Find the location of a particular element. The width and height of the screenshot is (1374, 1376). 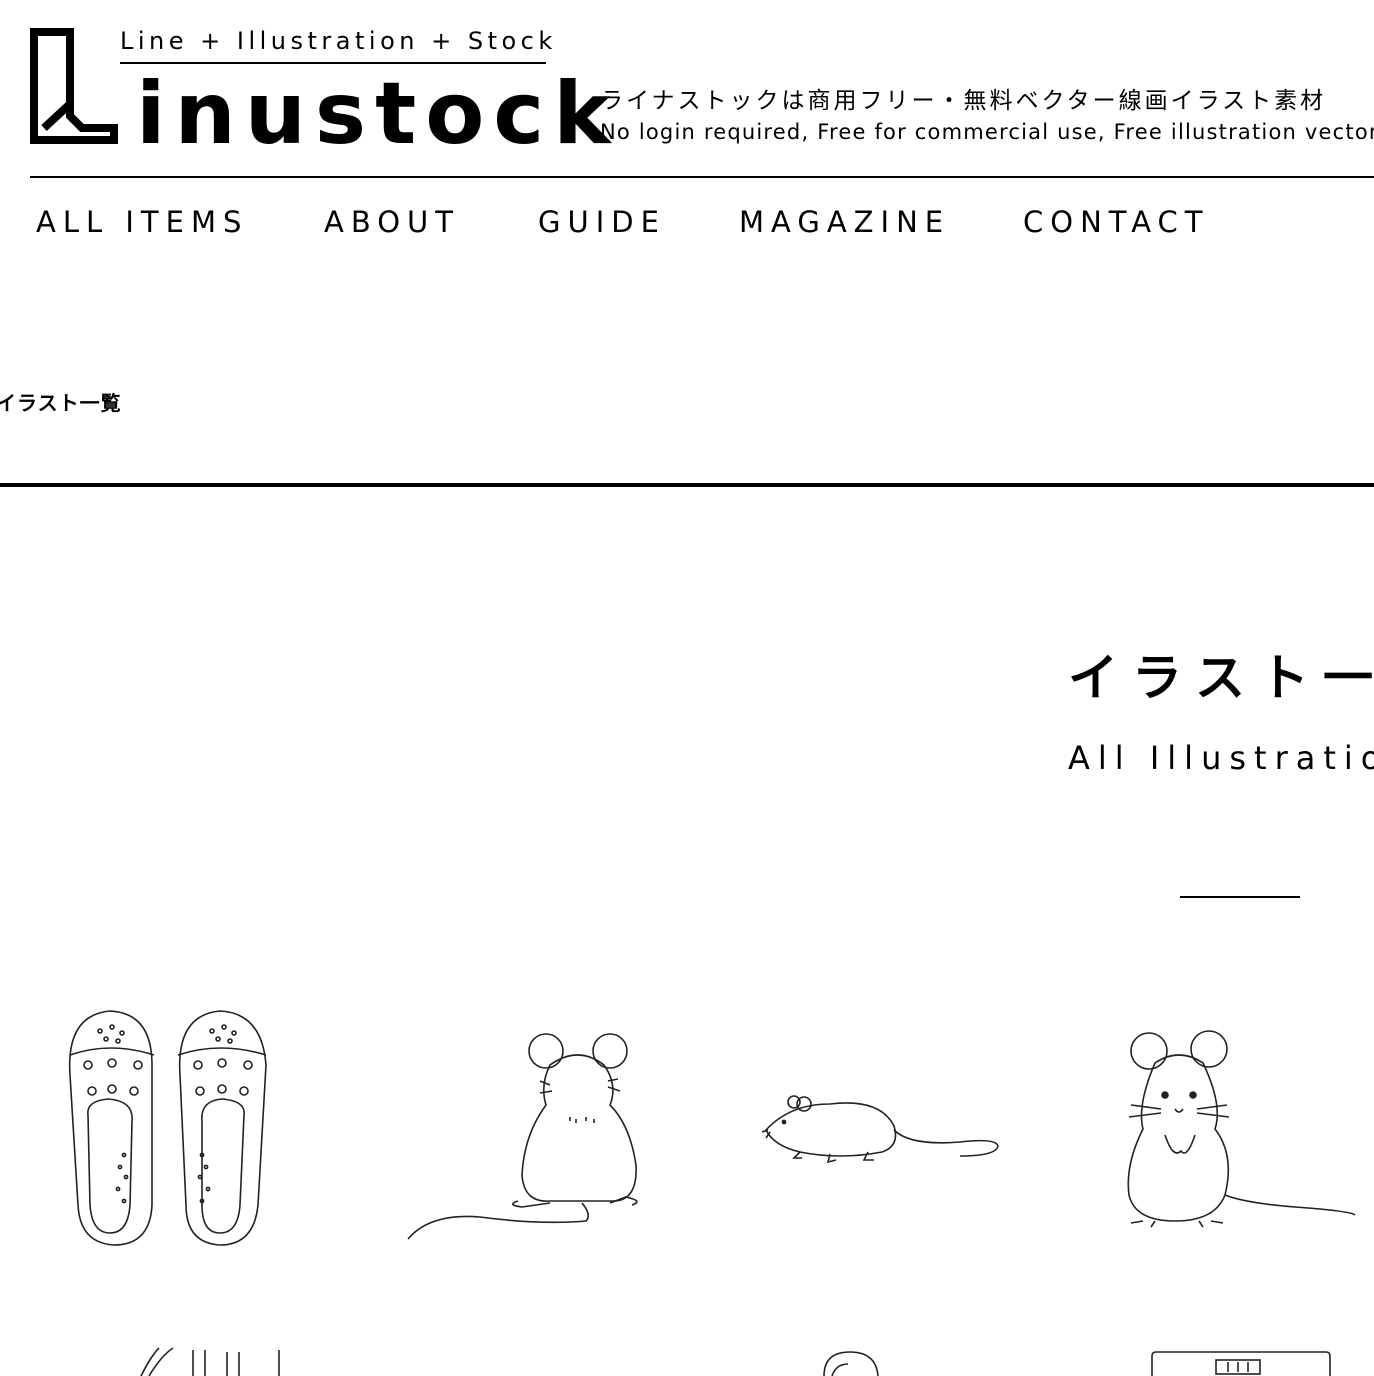

page-subtitle: All Illustrations is located at coordinates (1221, 758).